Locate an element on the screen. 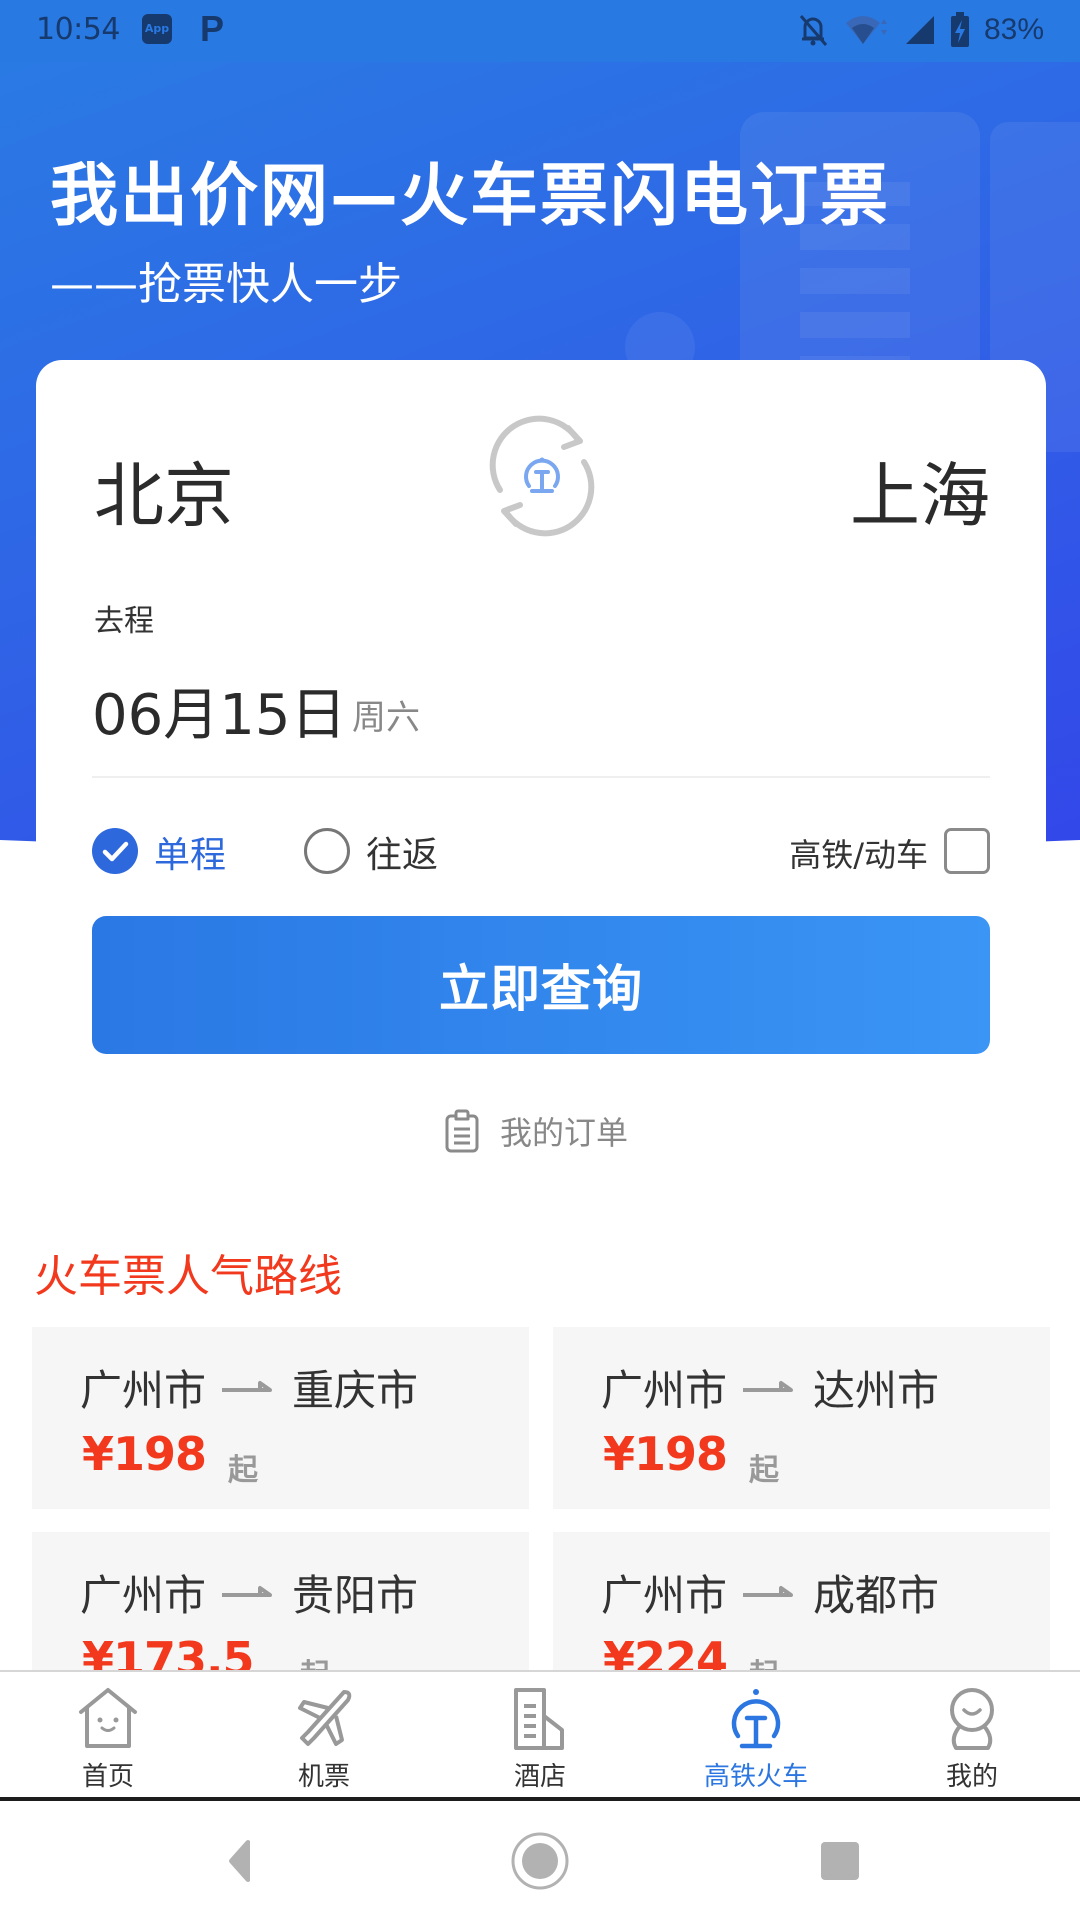 This screenshot has width=1080, height=1920. page-subtitle: ——抢票快人一步 is located at coordinates (226, 284).